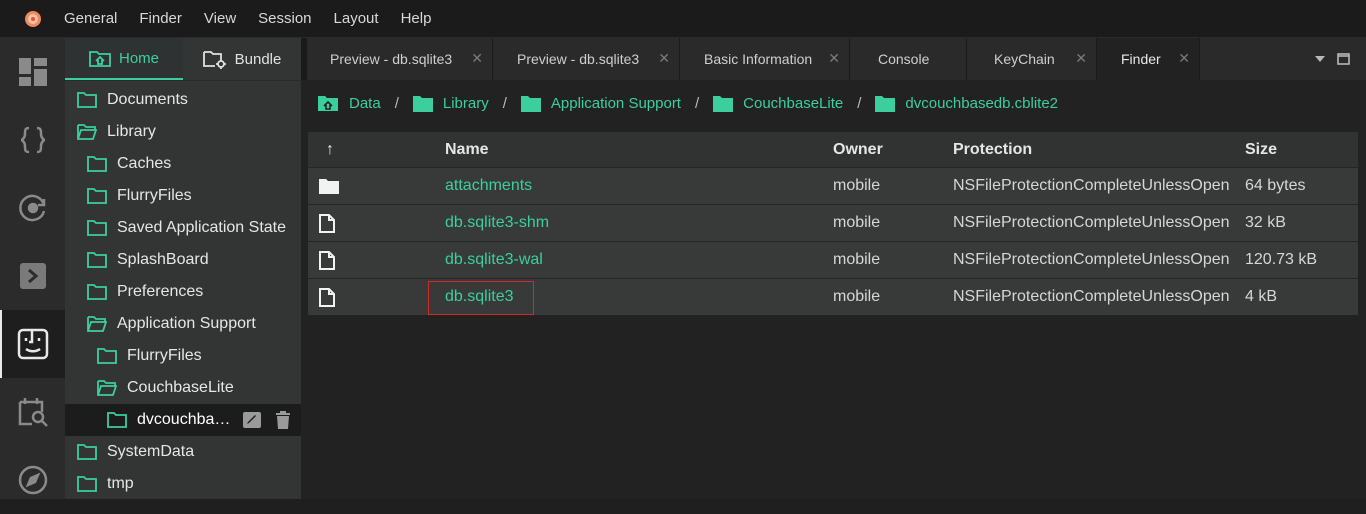  Describe the element at coordinates (183, 132) in the screenshot. I see `tree-item: Library` at that location.